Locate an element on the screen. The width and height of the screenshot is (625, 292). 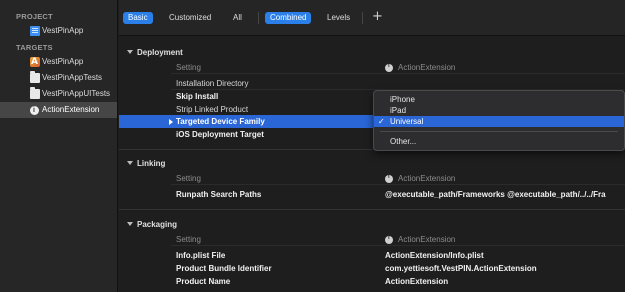
setting-name: Product Bundle Identifier is located at coordinates (224, 268).